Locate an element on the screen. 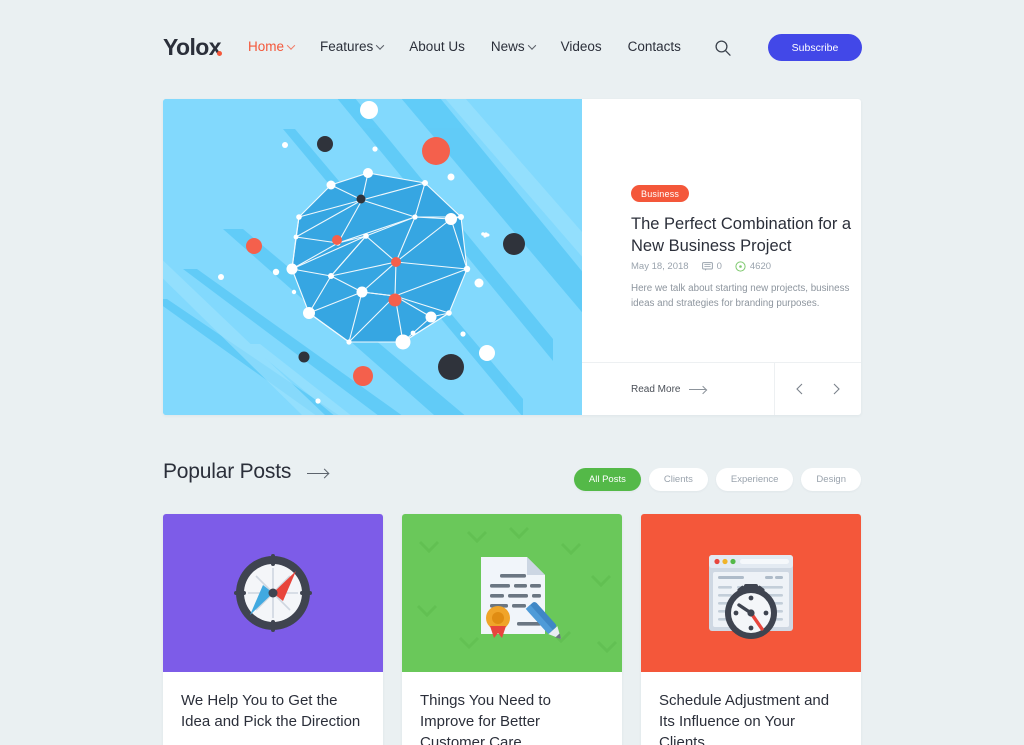  nav-item-label: Contacts is located at coordinates (654, 46).